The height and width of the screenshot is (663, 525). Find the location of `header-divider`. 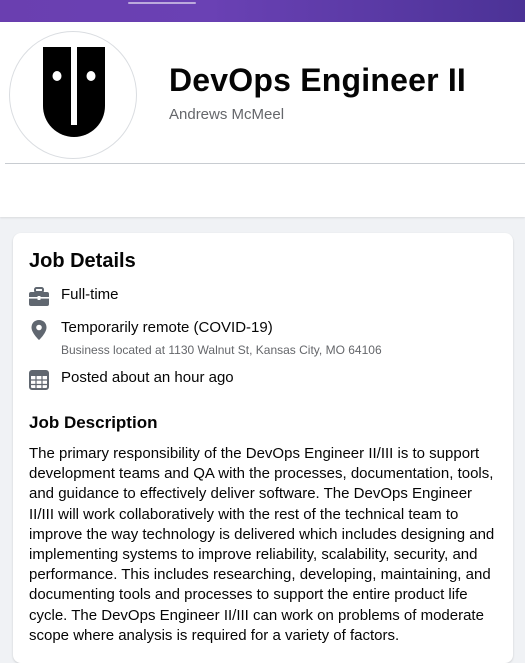

header-divider is located at coordinates (265, 163).